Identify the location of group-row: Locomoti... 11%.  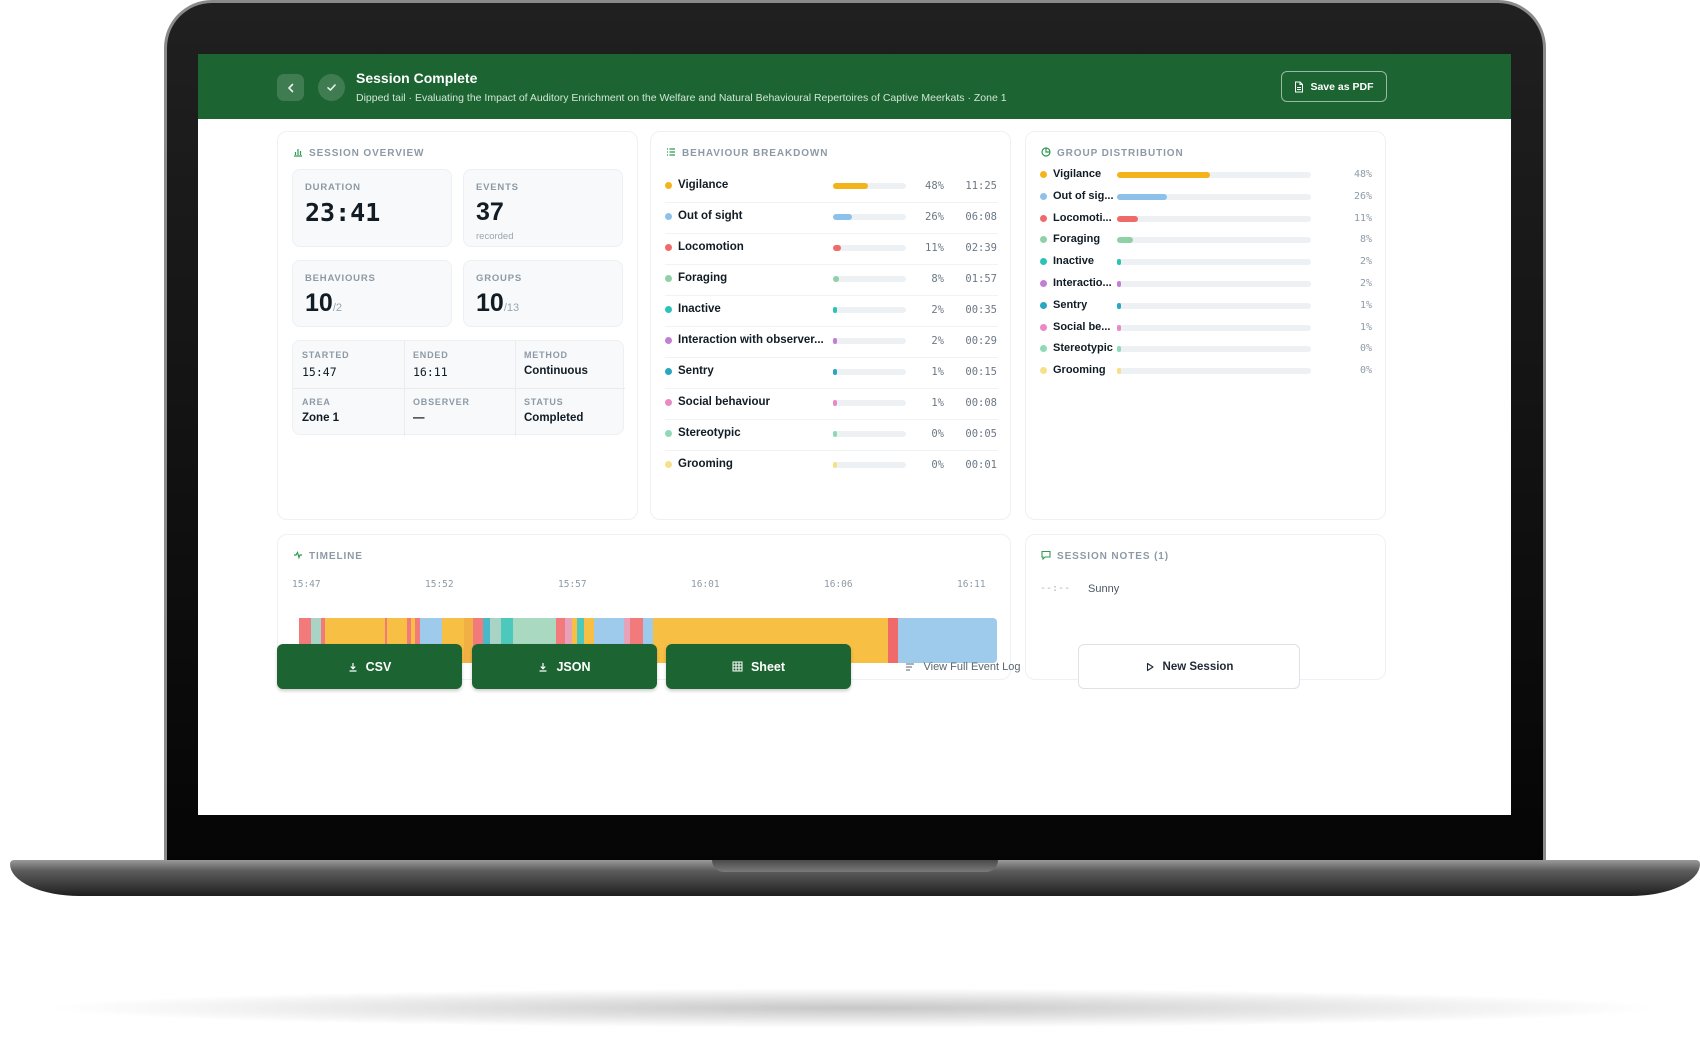
(1206, 221).